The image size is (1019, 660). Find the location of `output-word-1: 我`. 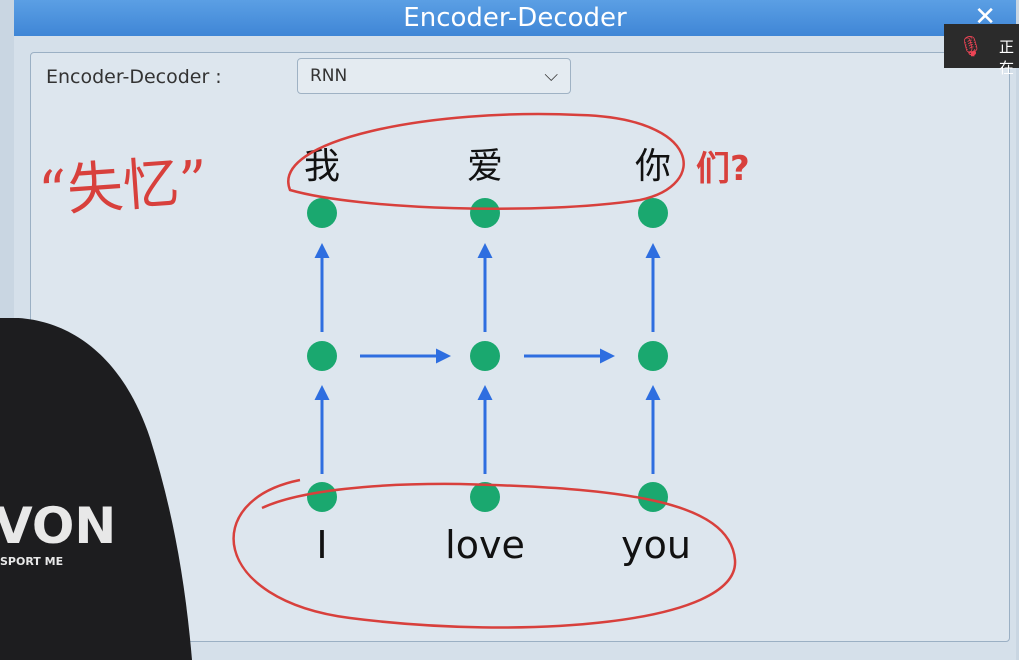

output-word-1: 我 is located at coordinates (322, 166).